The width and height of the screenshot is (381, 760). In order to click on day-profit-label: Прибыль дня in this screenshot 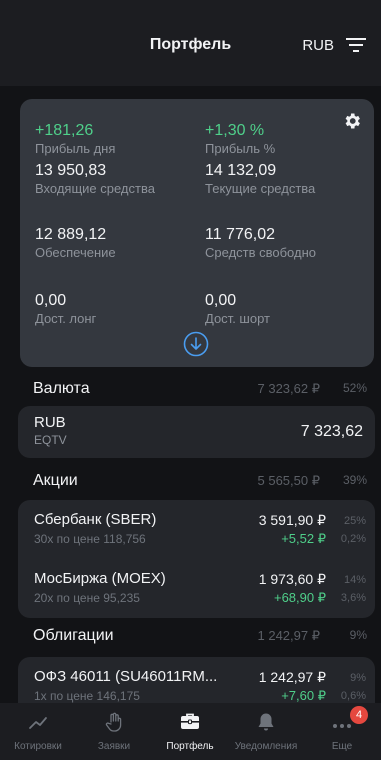, I will do `click(75, 148)`.